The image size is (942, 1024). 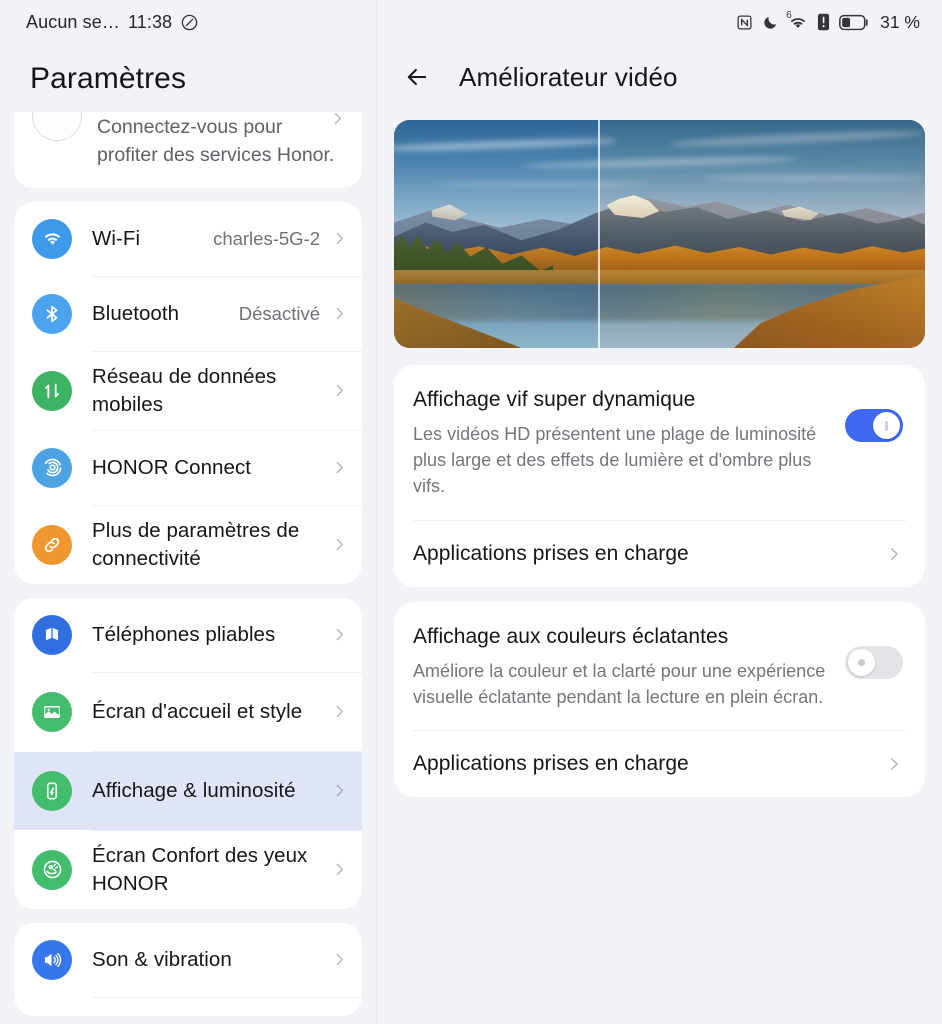 What do you see at coordinates (52, 959) in the screenshot?
I see `sound-vibration-icon` at bounding box center [52, 959].